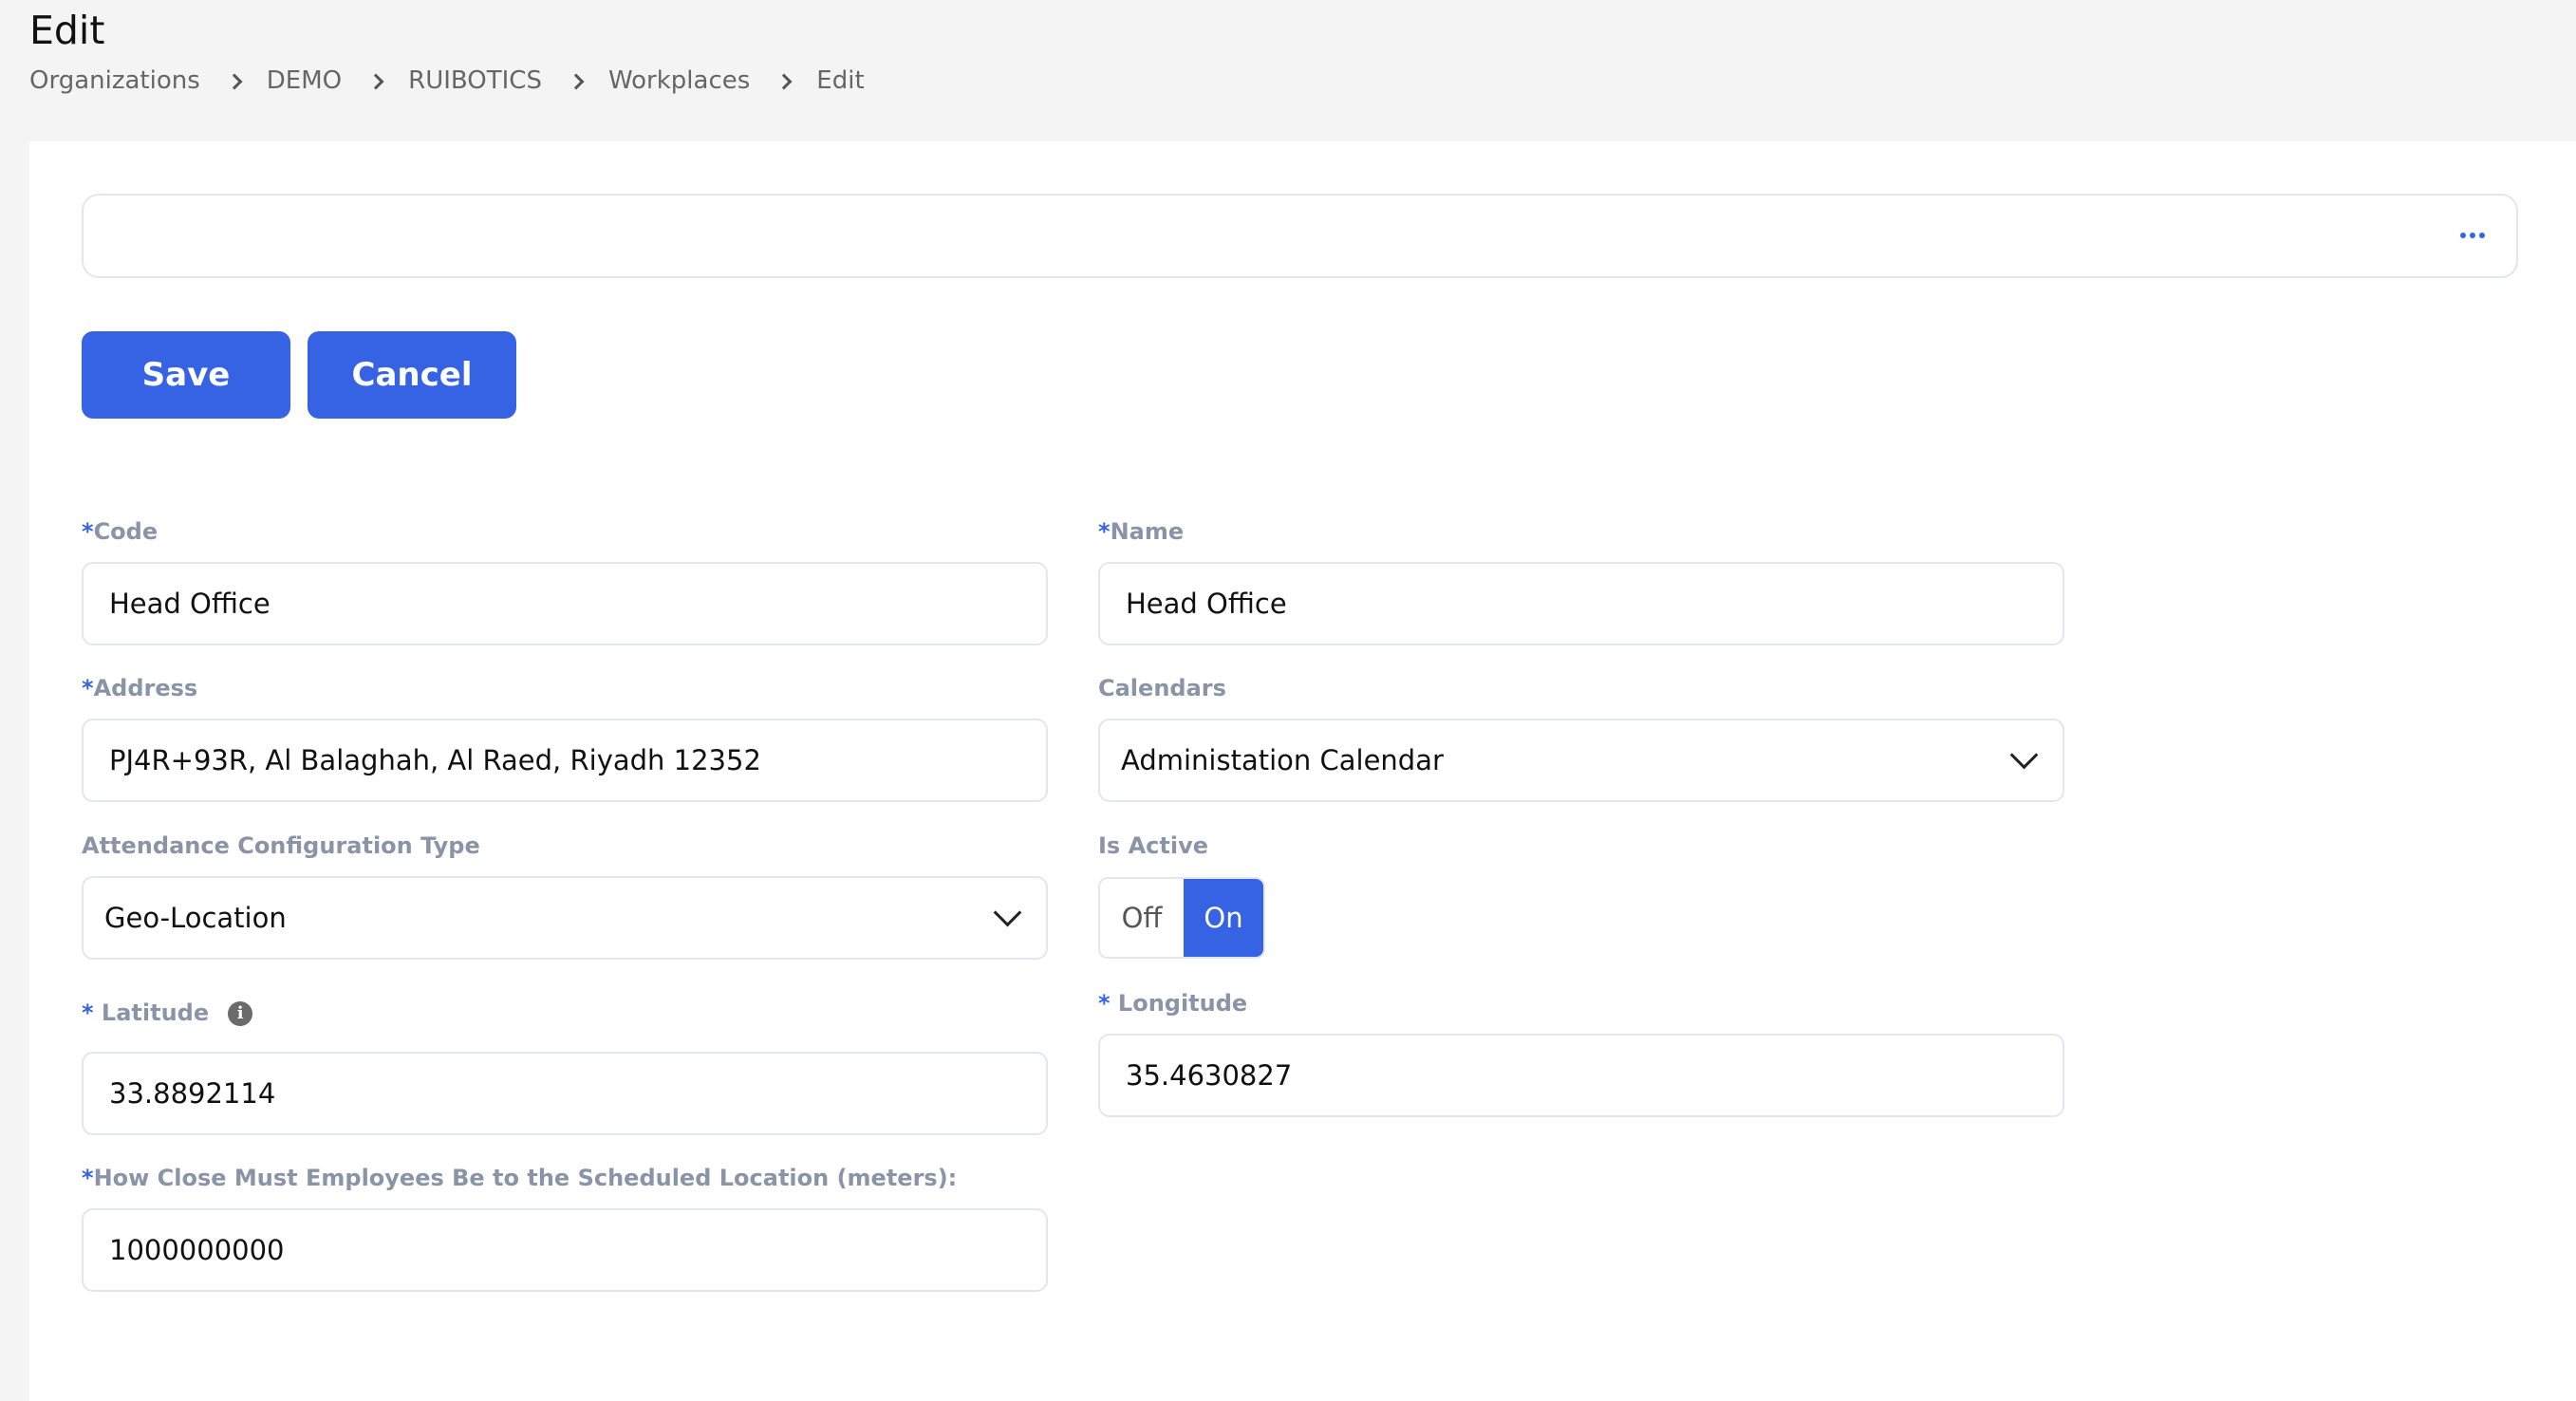 The width and height of the screenshot is (2576, 1401). What do you see at coordinates (565, 918) in the screenshot?
I see `attendance-type-select: Geo-Location` at bounding box center [565, 918].